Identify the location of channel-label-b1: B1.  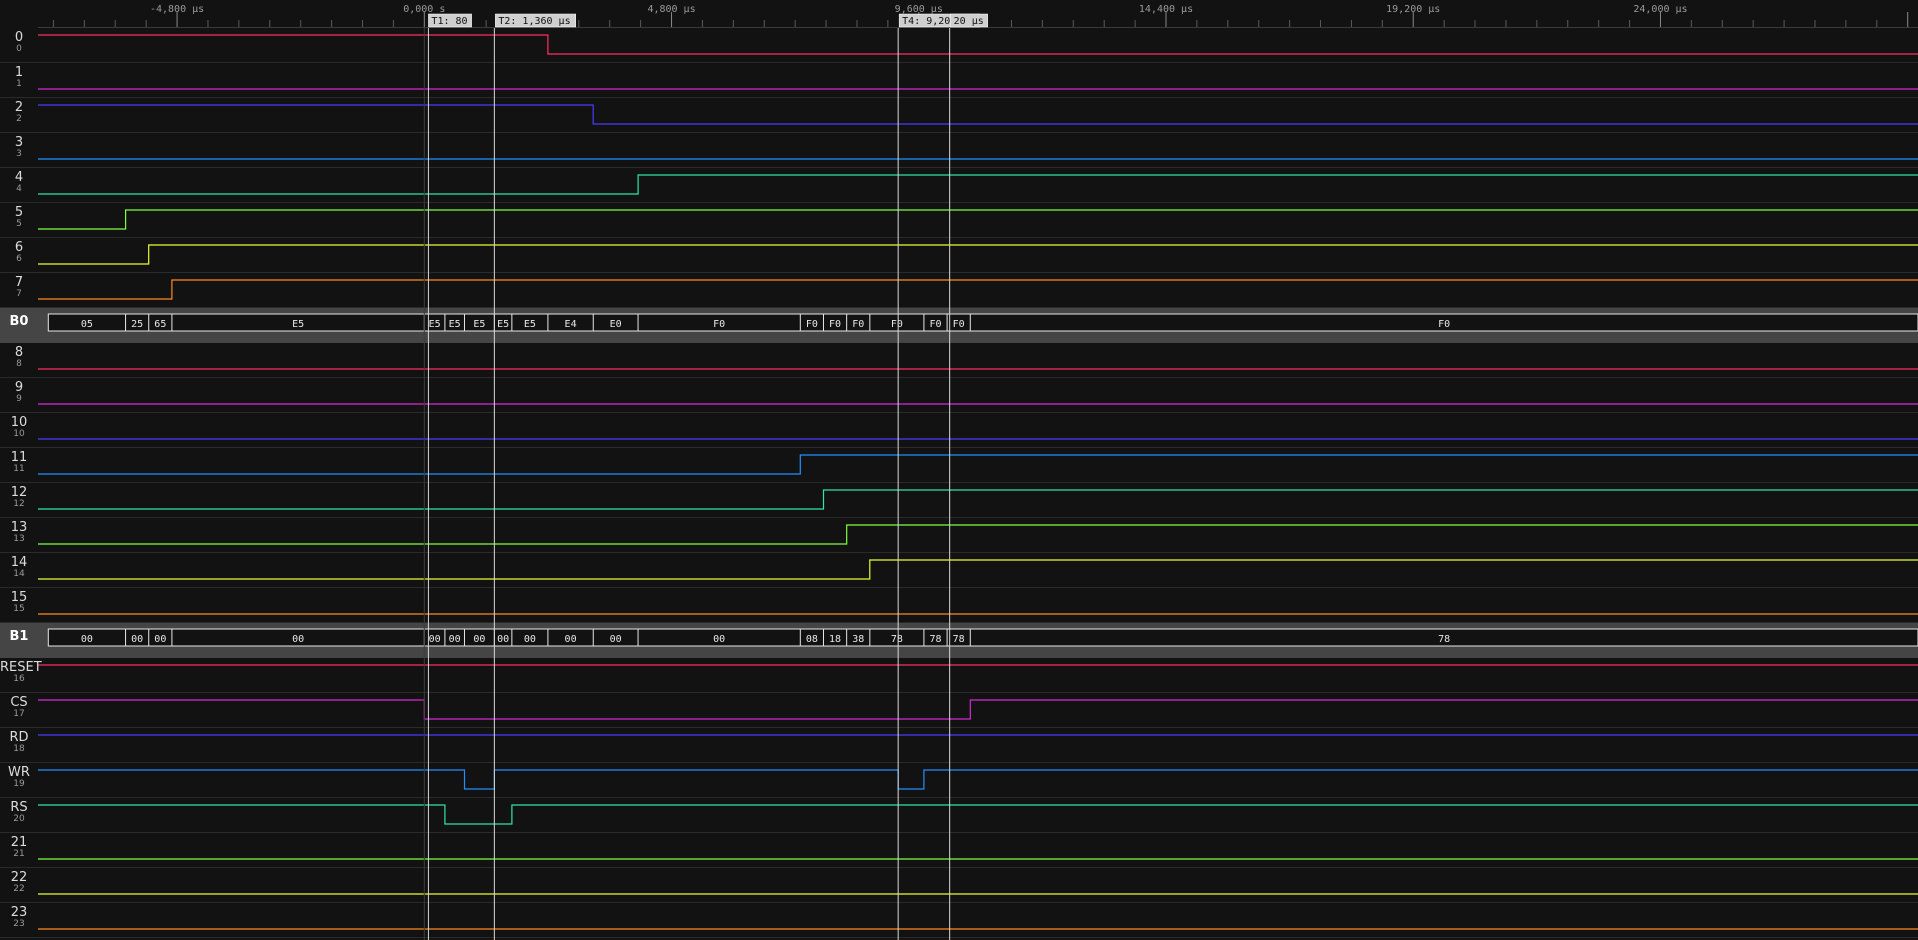
(19, 636).